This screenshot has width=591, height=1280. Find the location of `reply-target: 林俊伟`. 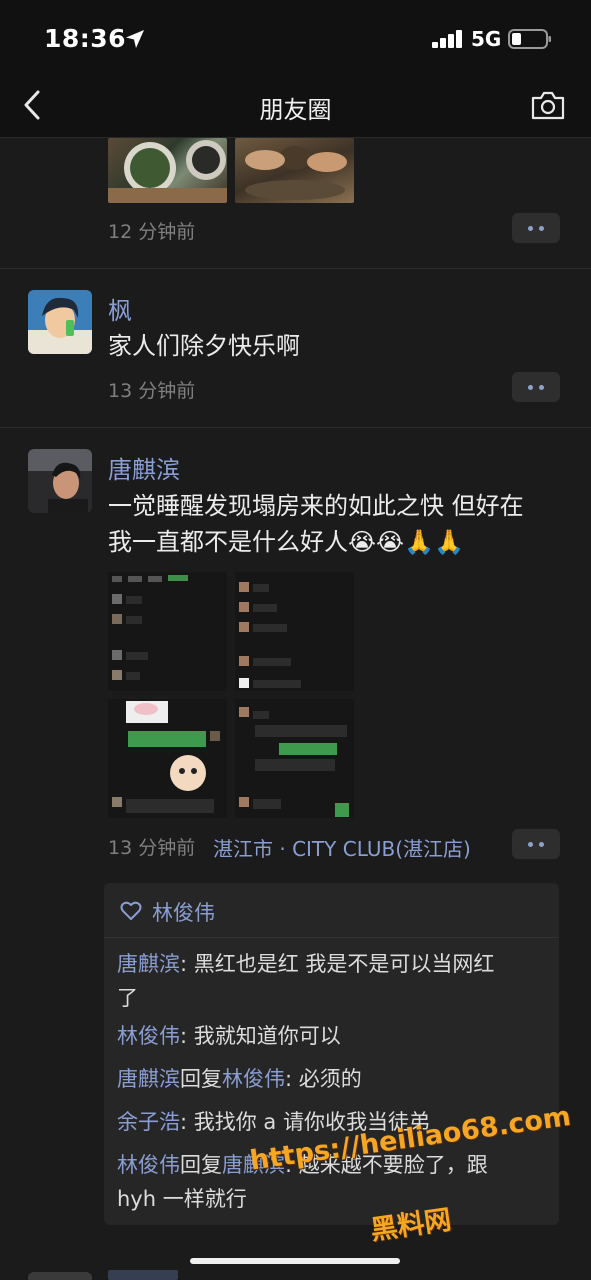

reply-target: 林俊伟 is located at coordinates (253, 1079).